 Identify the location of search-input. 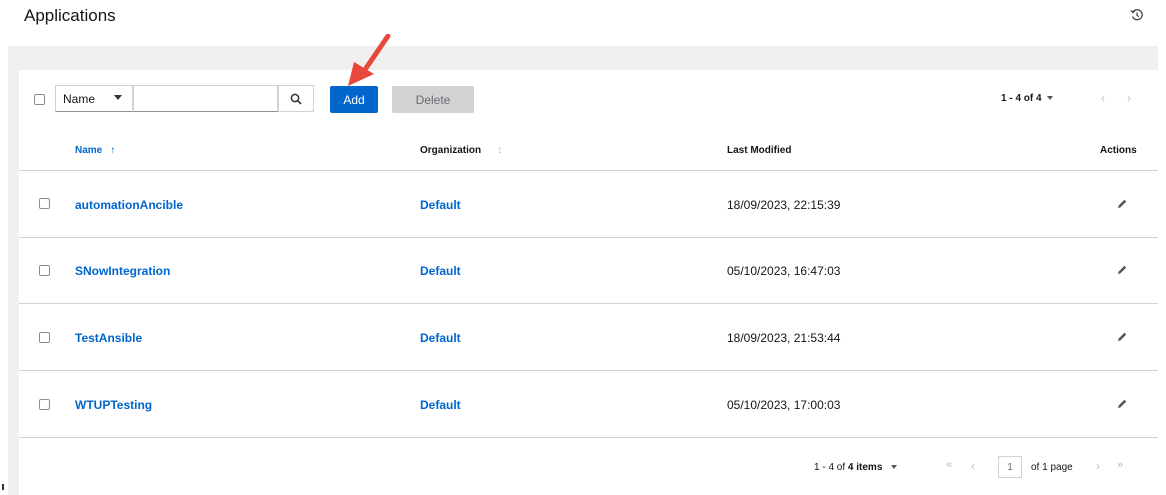
(205, 98).